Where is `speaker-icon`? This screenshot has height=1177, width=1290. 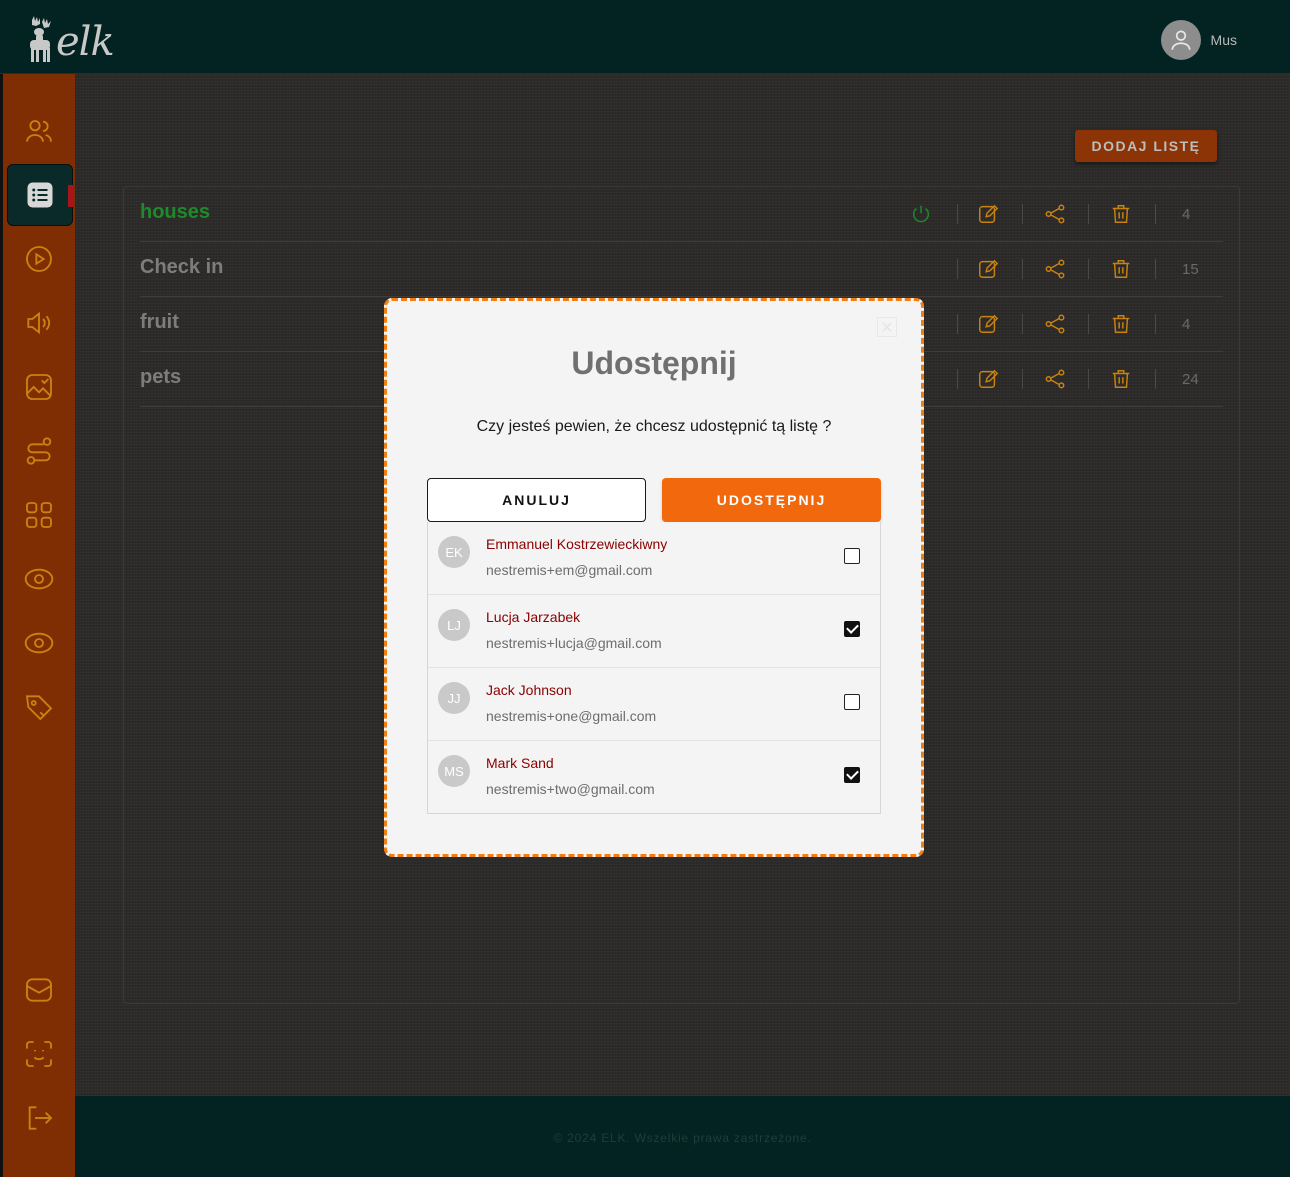 speaker-icon is located at coordinates (39, 323).